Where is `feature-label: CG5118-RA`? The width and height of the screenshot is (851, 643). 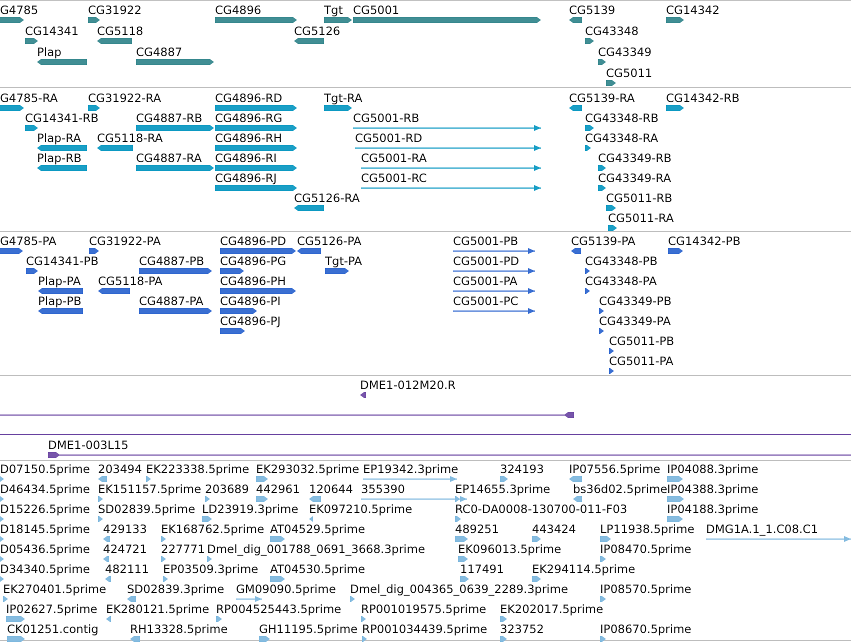 feature-label: CG5118-RA is located at coordinates (130, 138).